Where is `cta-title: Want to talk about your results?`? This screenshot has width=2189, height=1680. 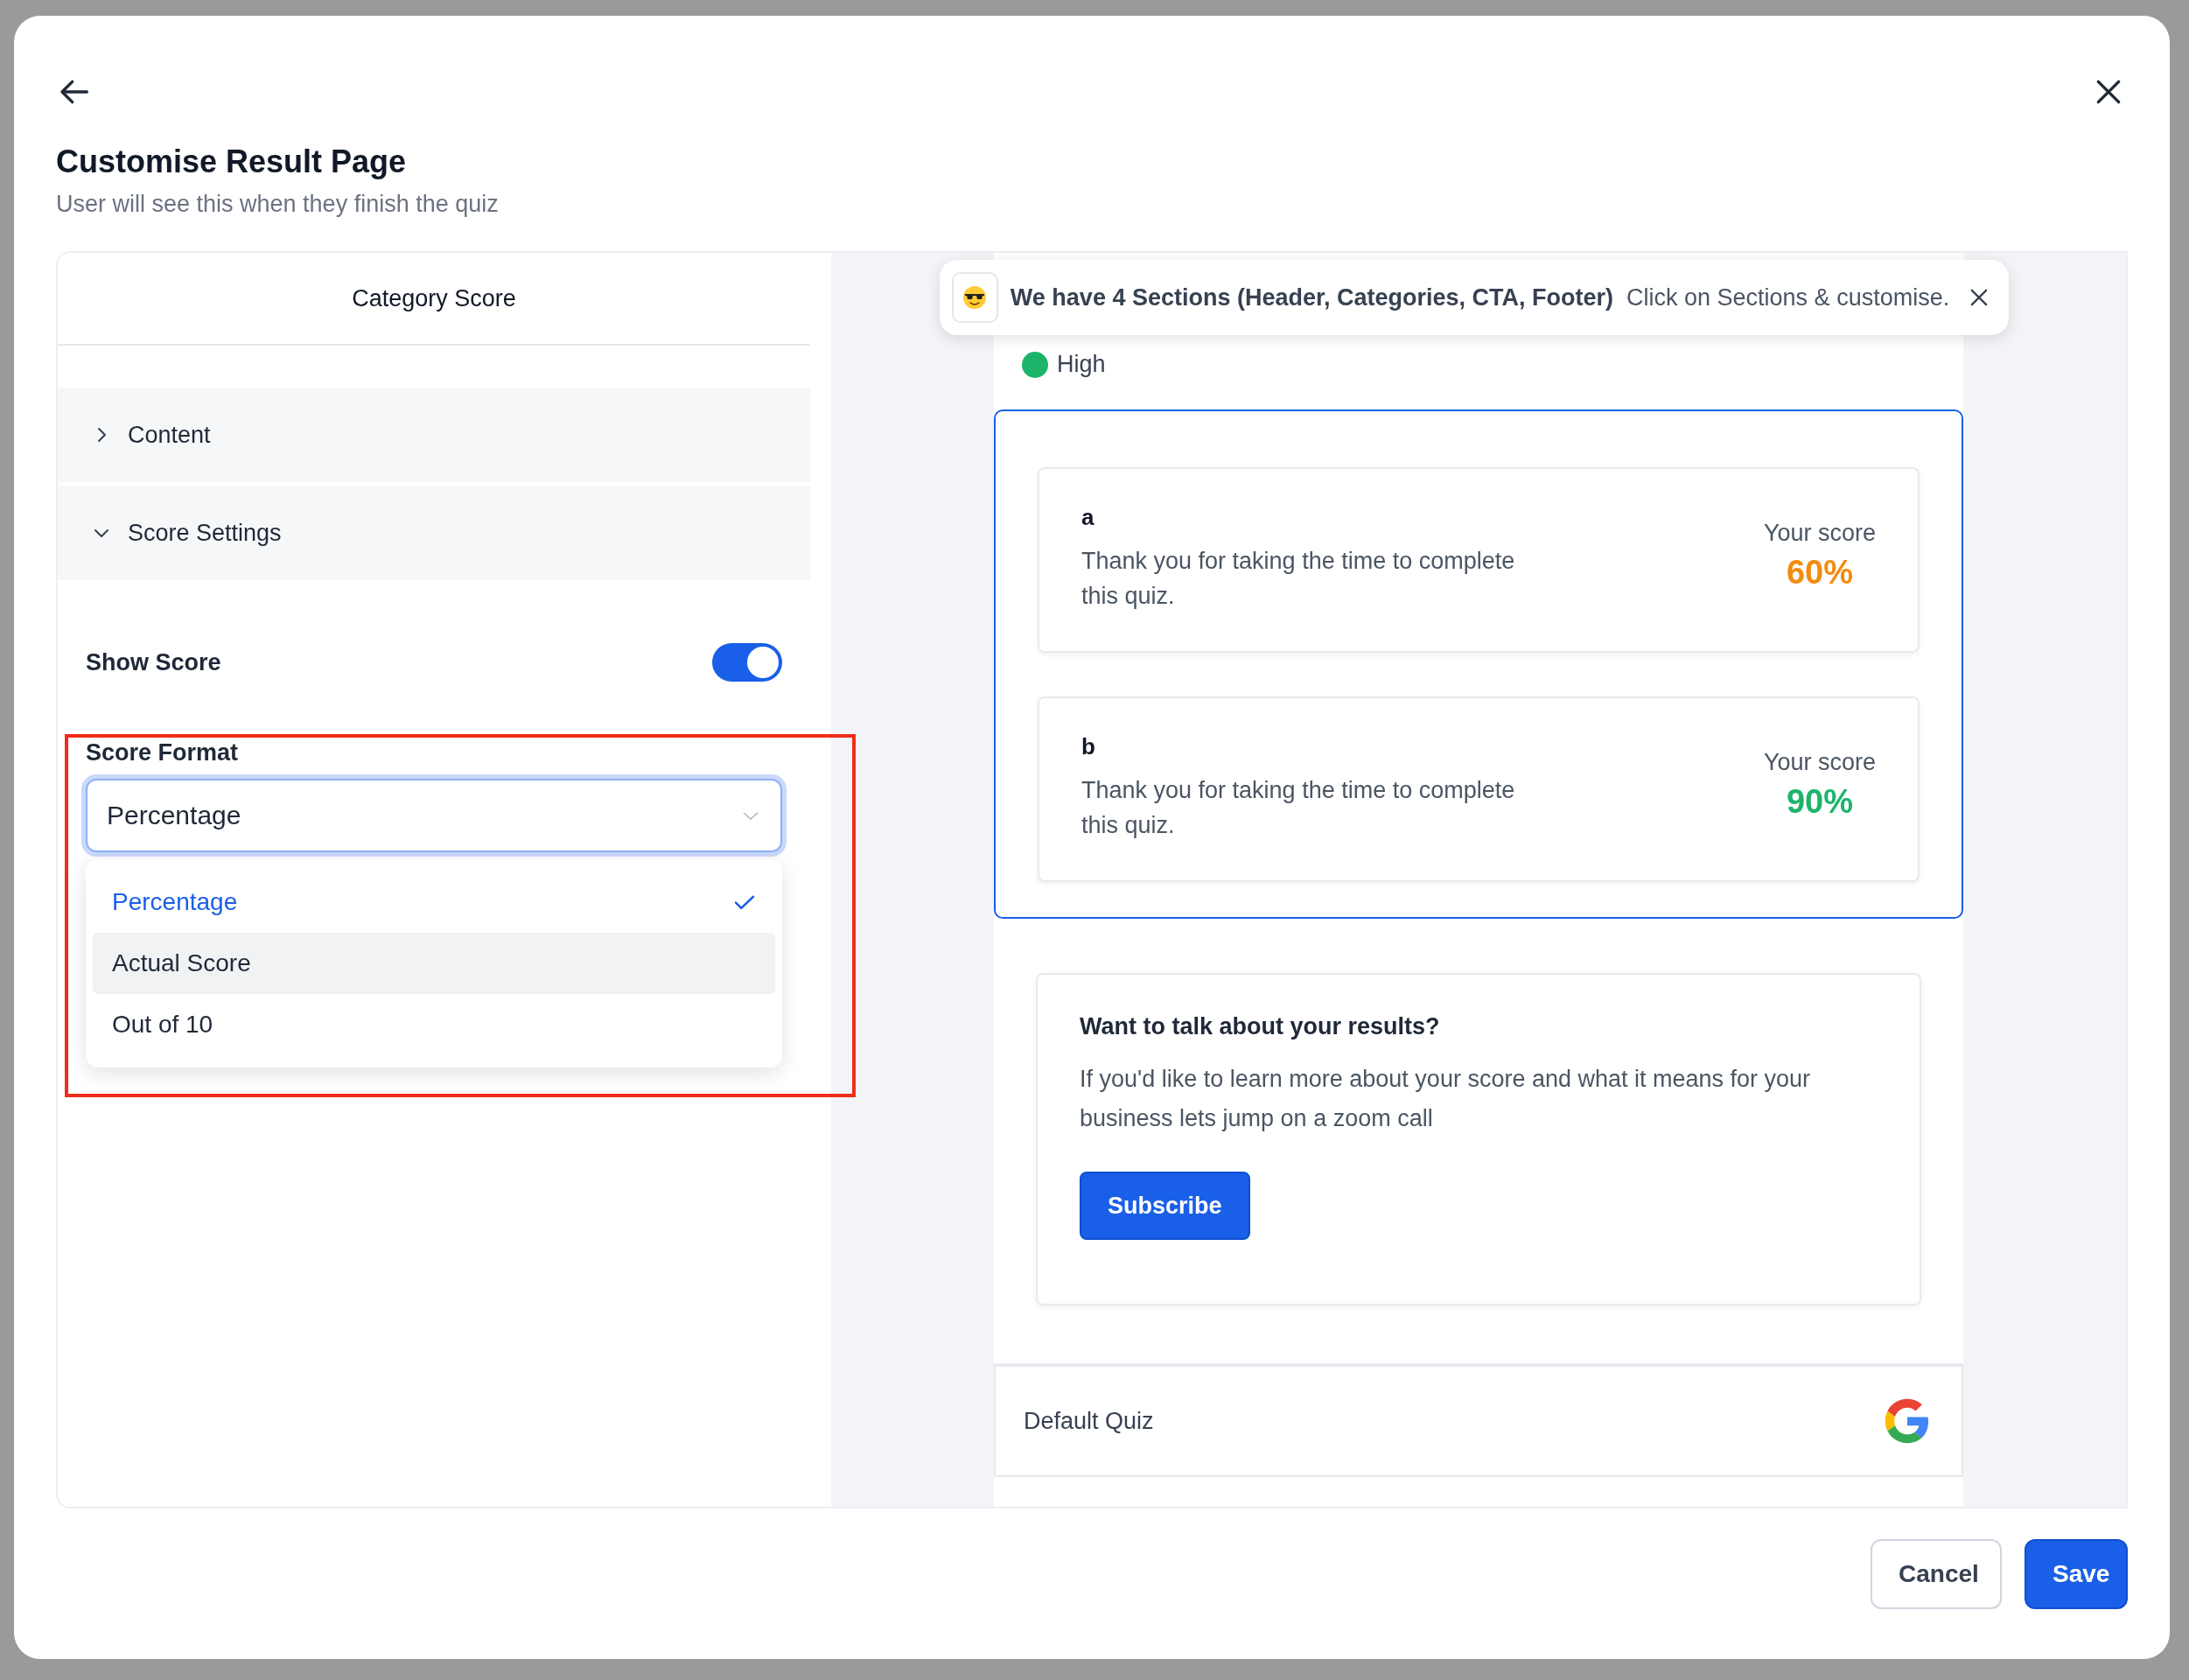 cta-title: Want to talk about your results? is located at coordinates (1260, 1026).